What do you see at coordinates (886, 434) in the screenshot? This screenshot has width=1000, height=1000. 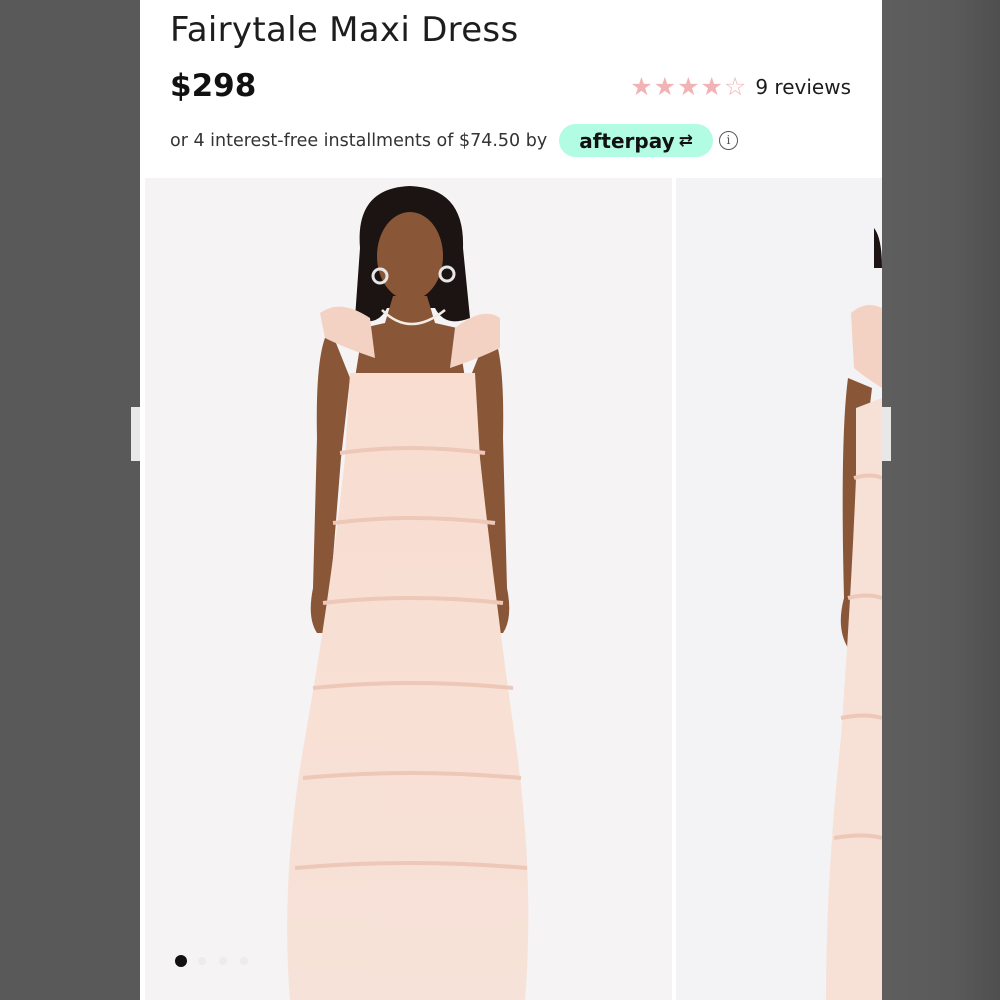 I see `resize-handle-right` at bounding box center [886, 434].